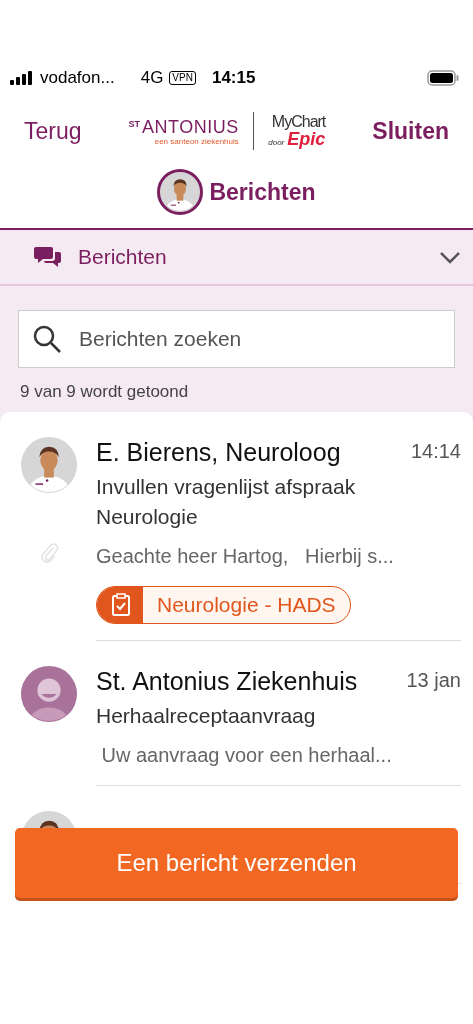 The width and height of the screenshot is (473, 1024). I want to click on logo-text: ANTONIUS, so click(190, 126).